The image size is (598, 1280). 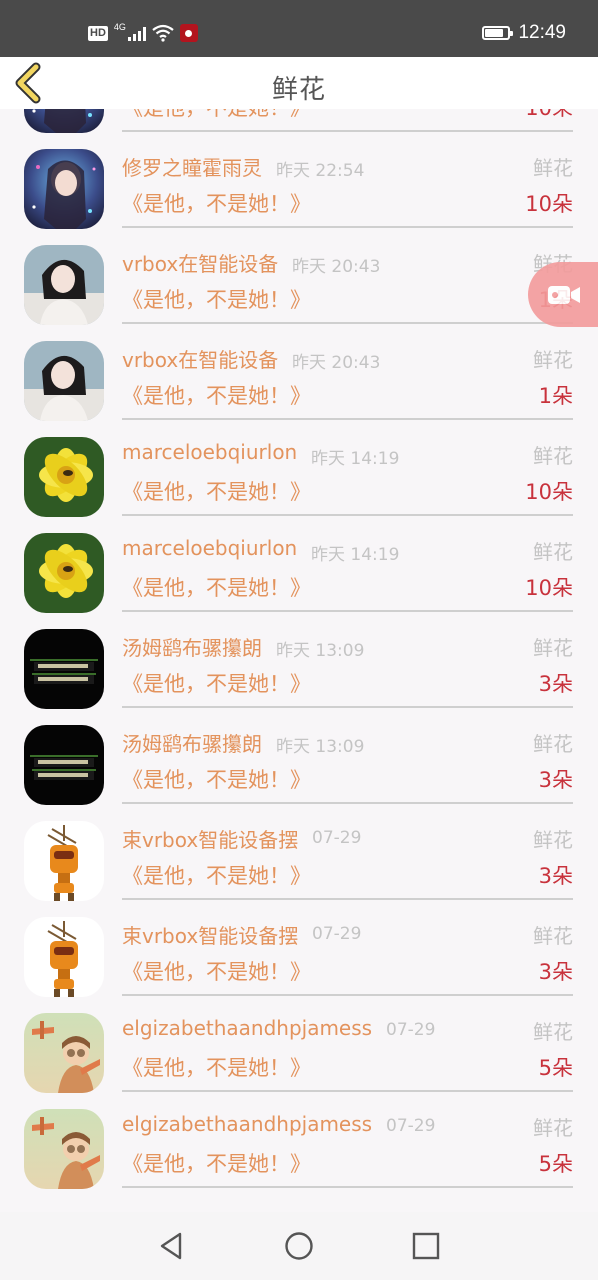 I want to click on nav-recents-button, so click(x=426, y=1246).